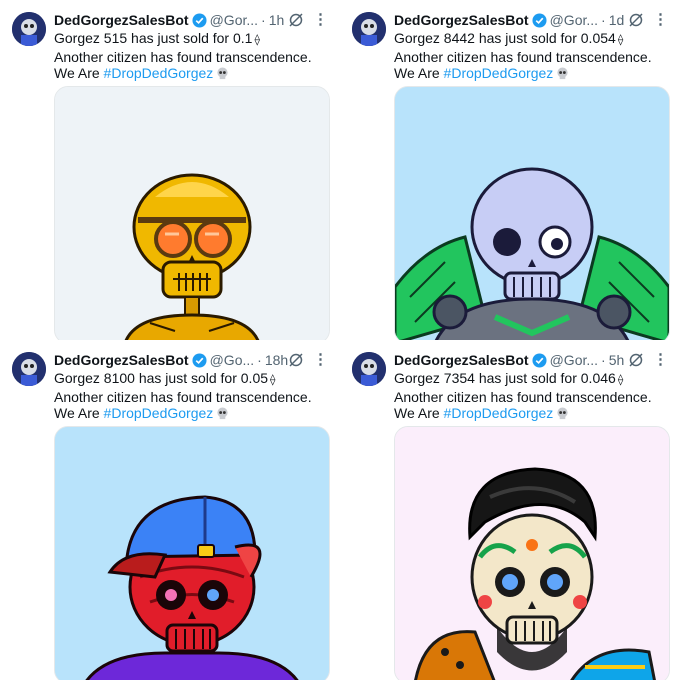 This screenshot has height=680, width=680. Describe the element at coordinates (277, 20) in the screenshot. I see `timestamp: 1h` at that location.